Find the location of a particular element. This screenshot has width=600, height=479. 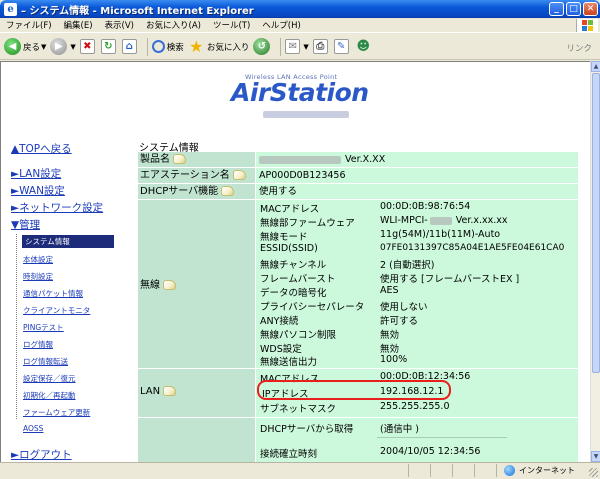

nav-packet-info: 通信パケット情報 is located at coordinates (53, 293).